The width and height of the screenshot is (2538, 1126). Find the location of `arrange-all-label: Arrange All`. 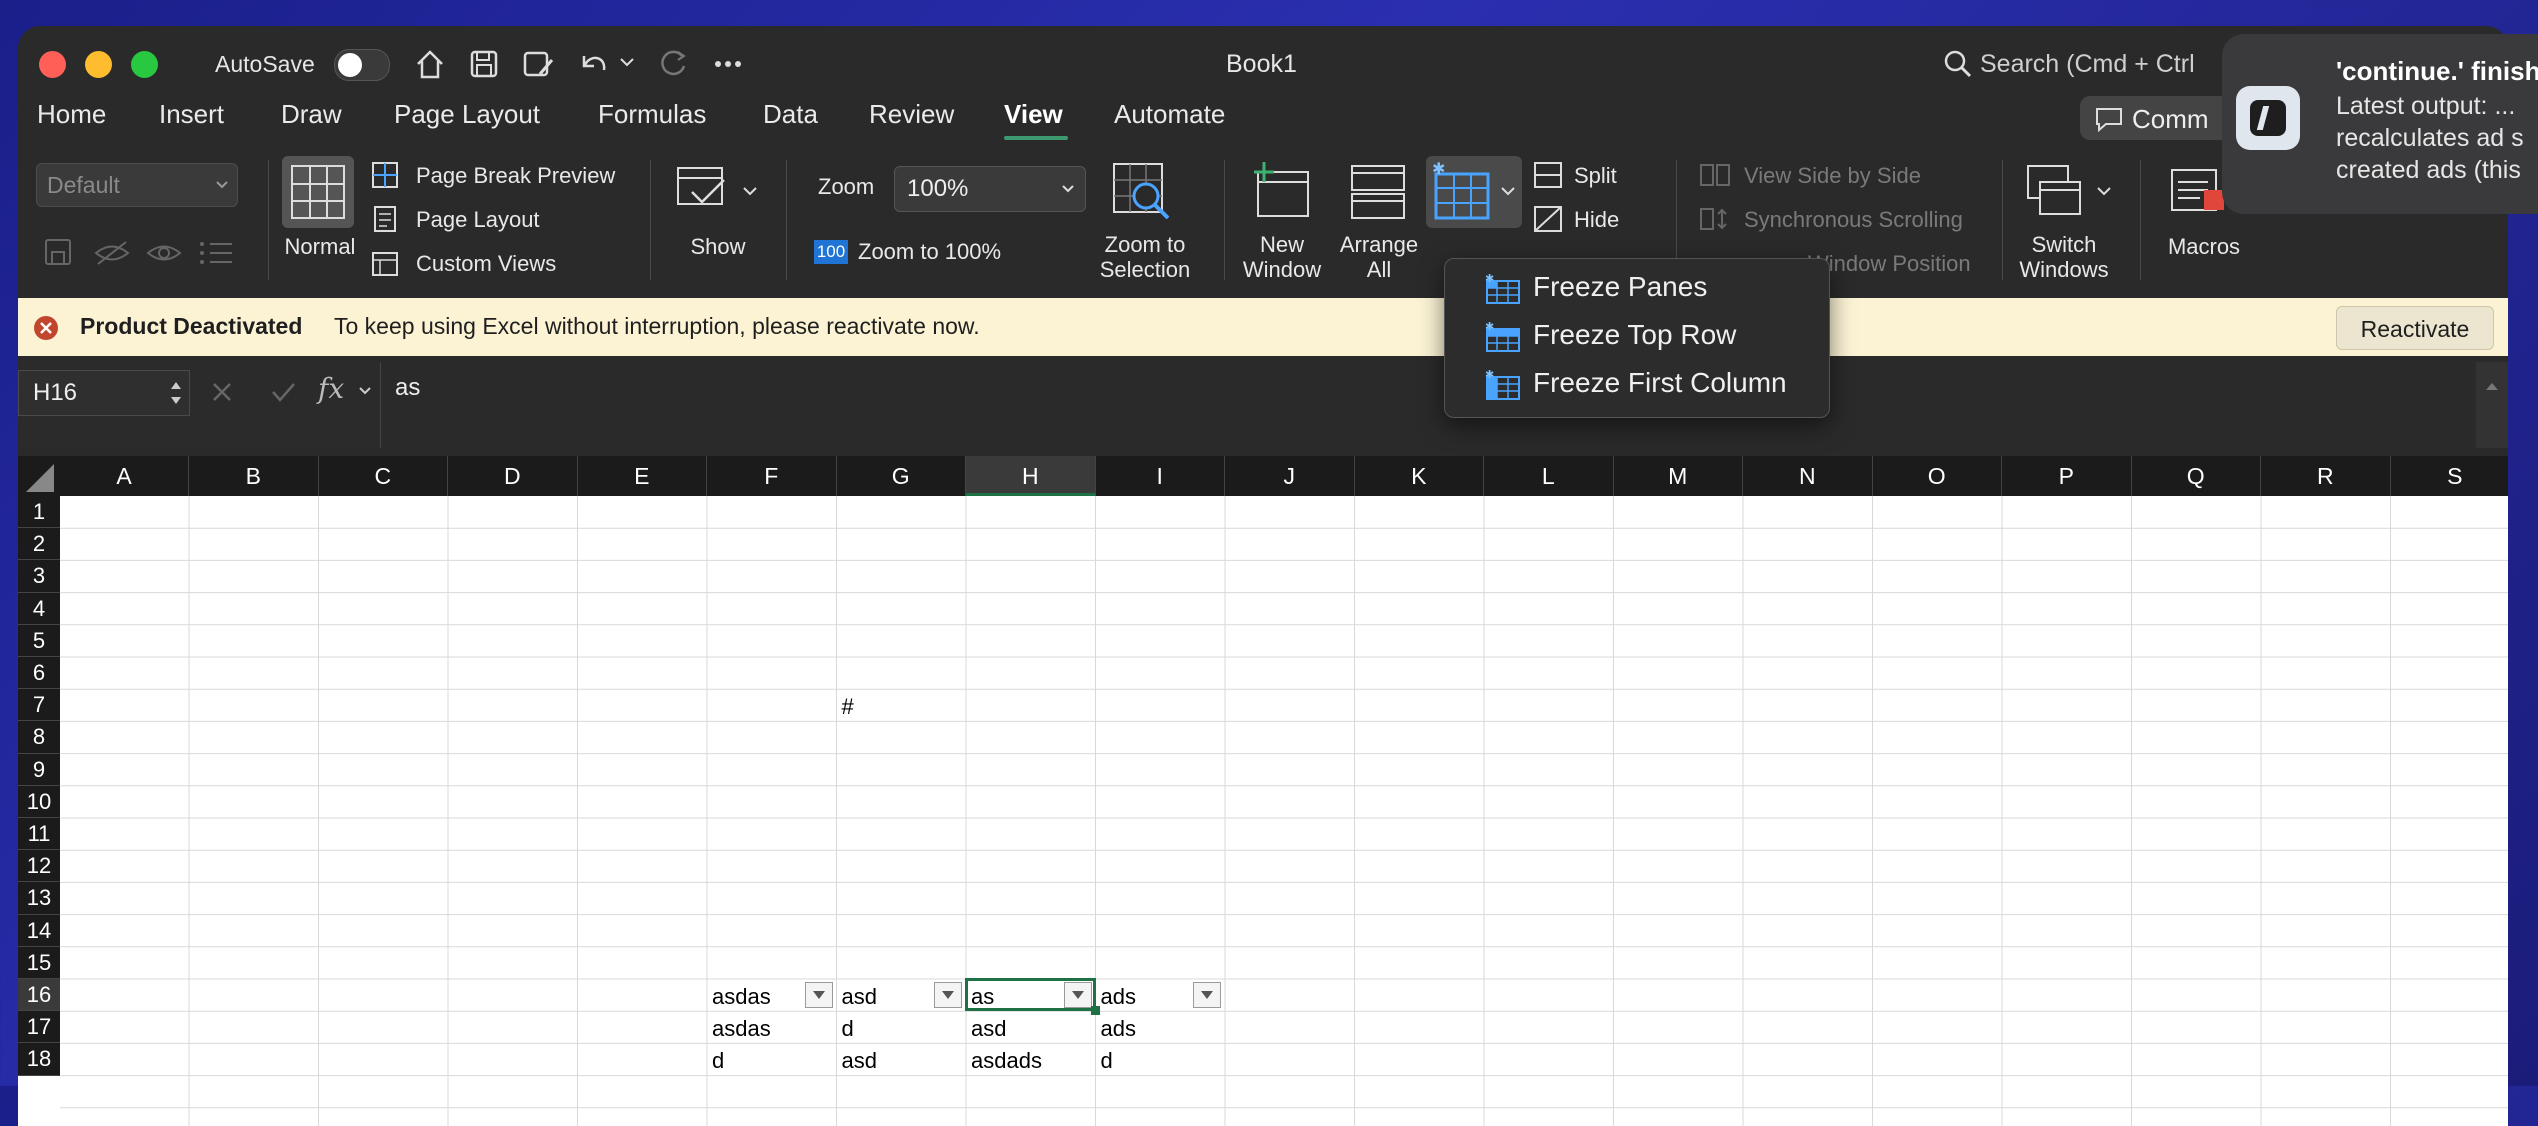

arrange-all-label: Arrange All is located at coordinates (1379, 257).